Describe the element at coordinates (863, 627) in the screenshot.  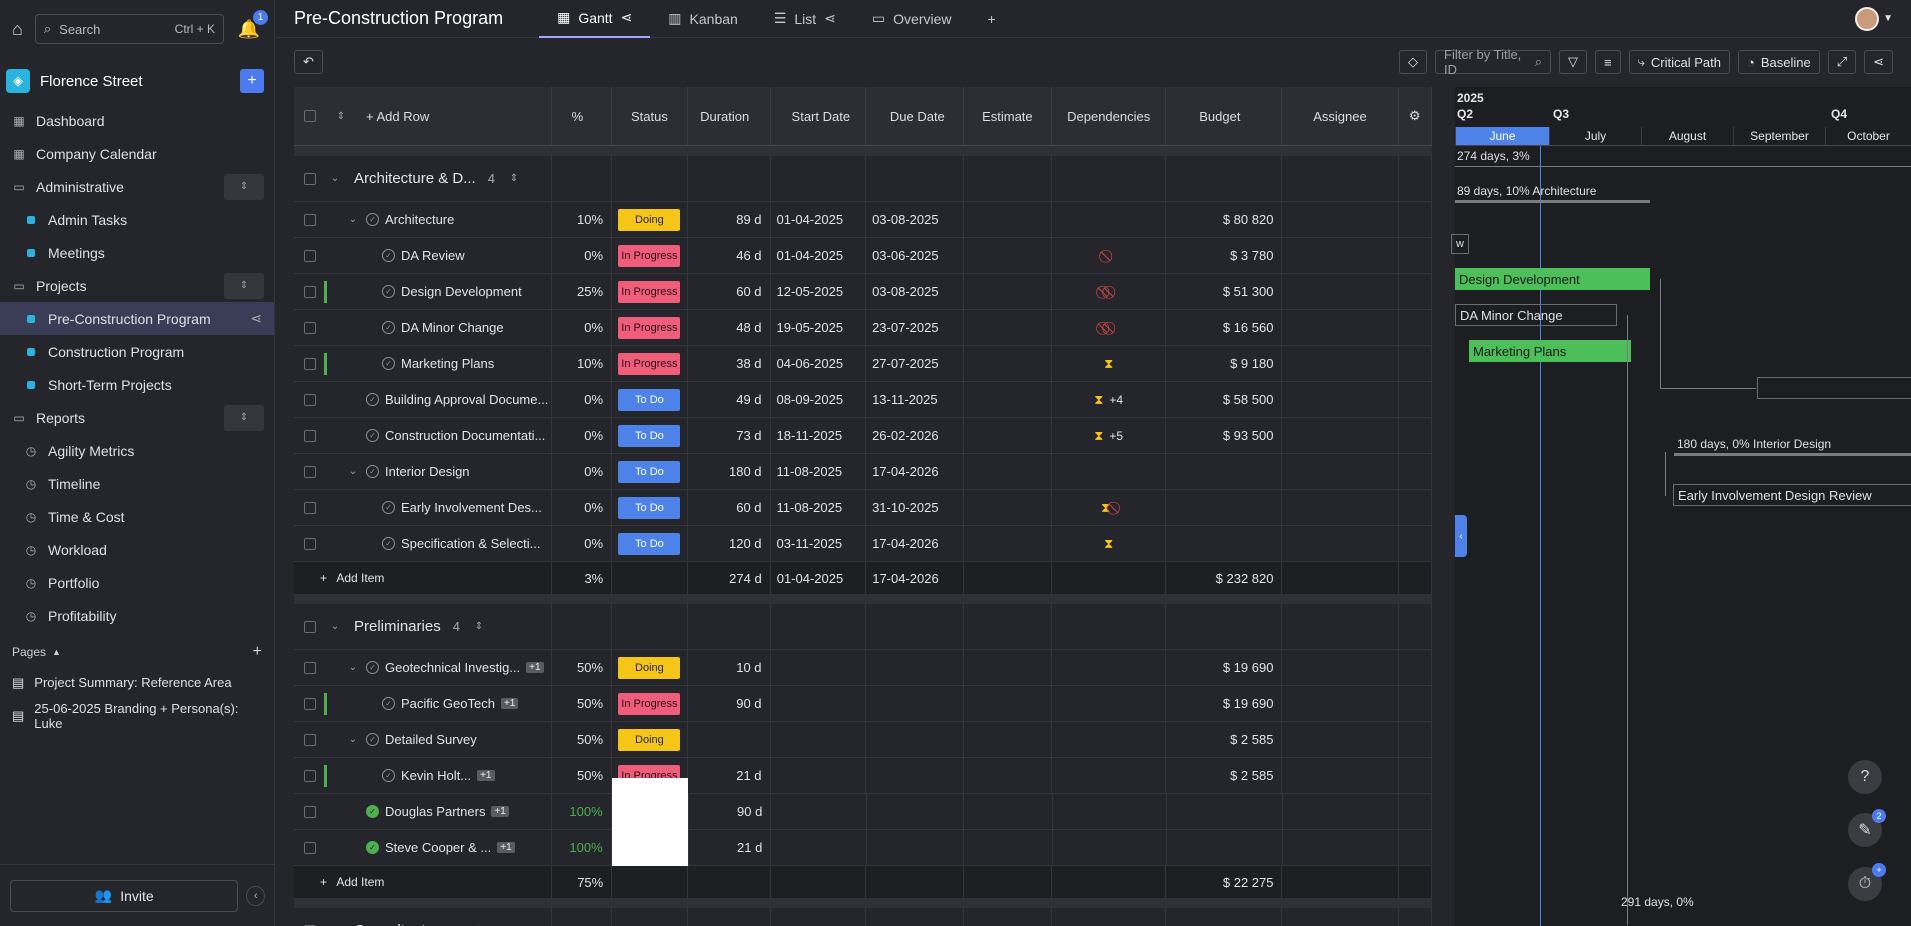
I see `group-header: ⌄ Preliminaries 4 ⇕` at that location.